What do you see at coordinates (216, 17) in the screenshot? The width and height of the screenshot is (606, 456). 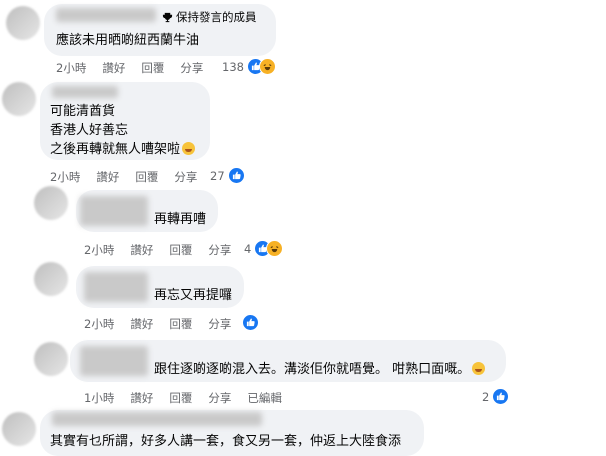 I see `member-badge-label: 保持發言的成員` at bounding box center [216, 17].